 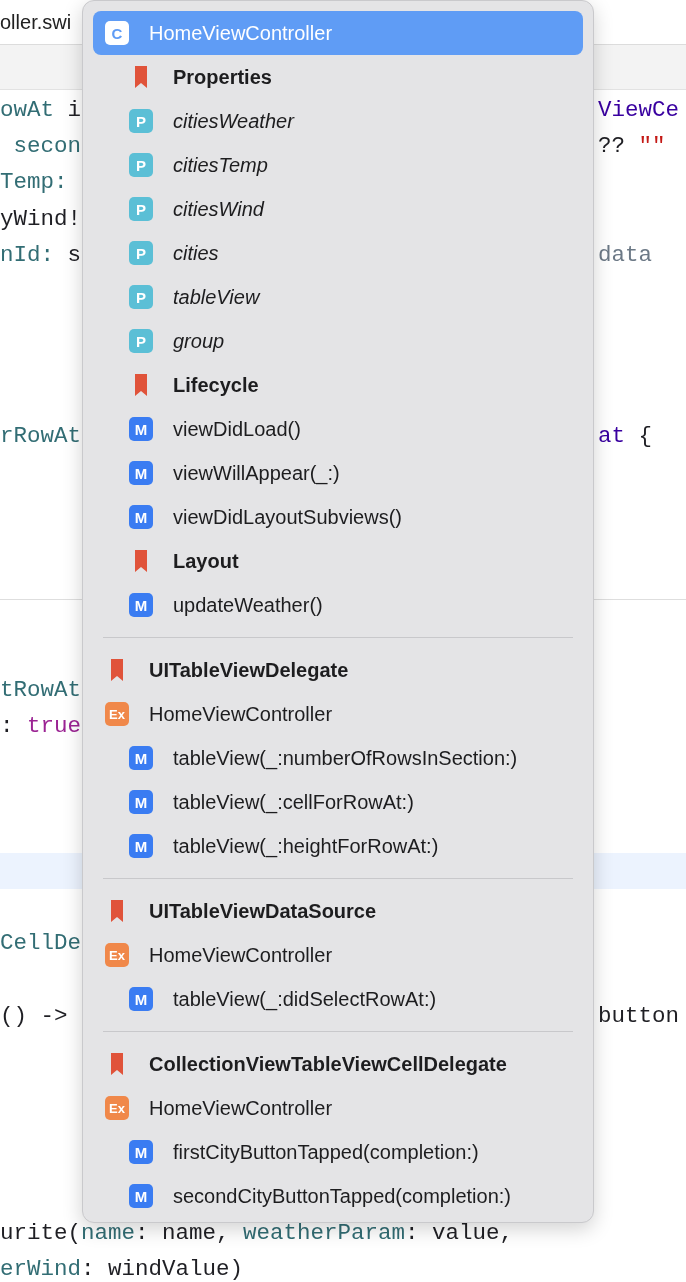 What do you see at coordinates (338, 429) in the screenshot?
I see `symbol-menu-item: M viewDidLoad()` at bounding box center [338, 429].